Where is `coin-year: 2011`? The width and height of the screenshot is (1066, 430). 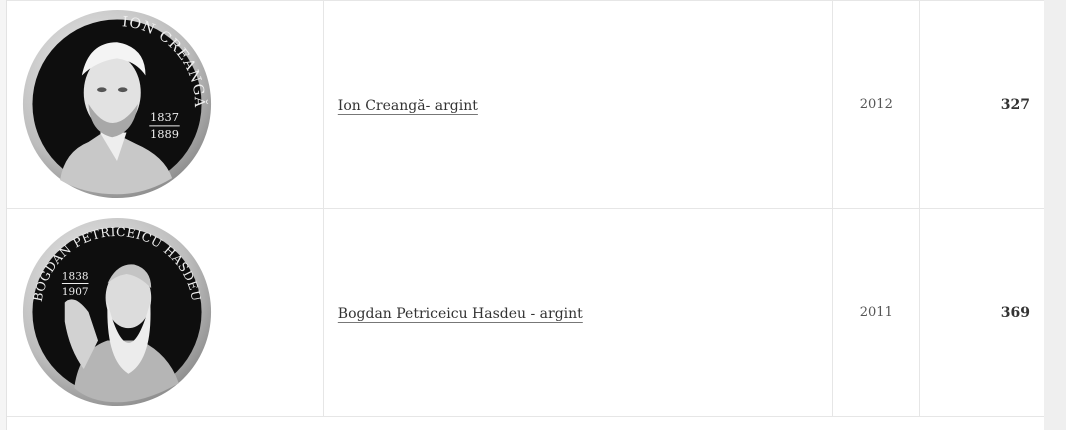
coin-year: 2011 is located at coordinates (876, 312).